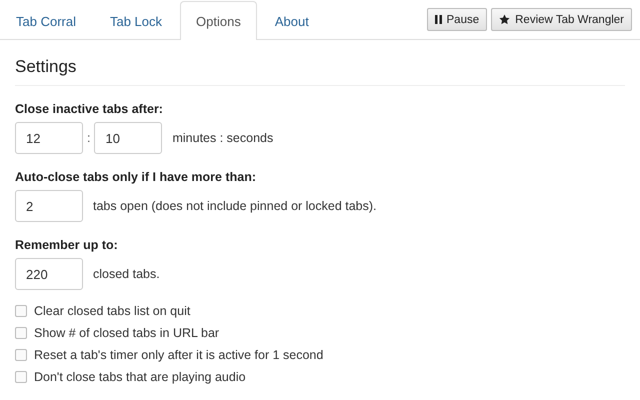 This screenshot has height=400, width=640. I want to click on remember-field: 220, so click(49, 274).